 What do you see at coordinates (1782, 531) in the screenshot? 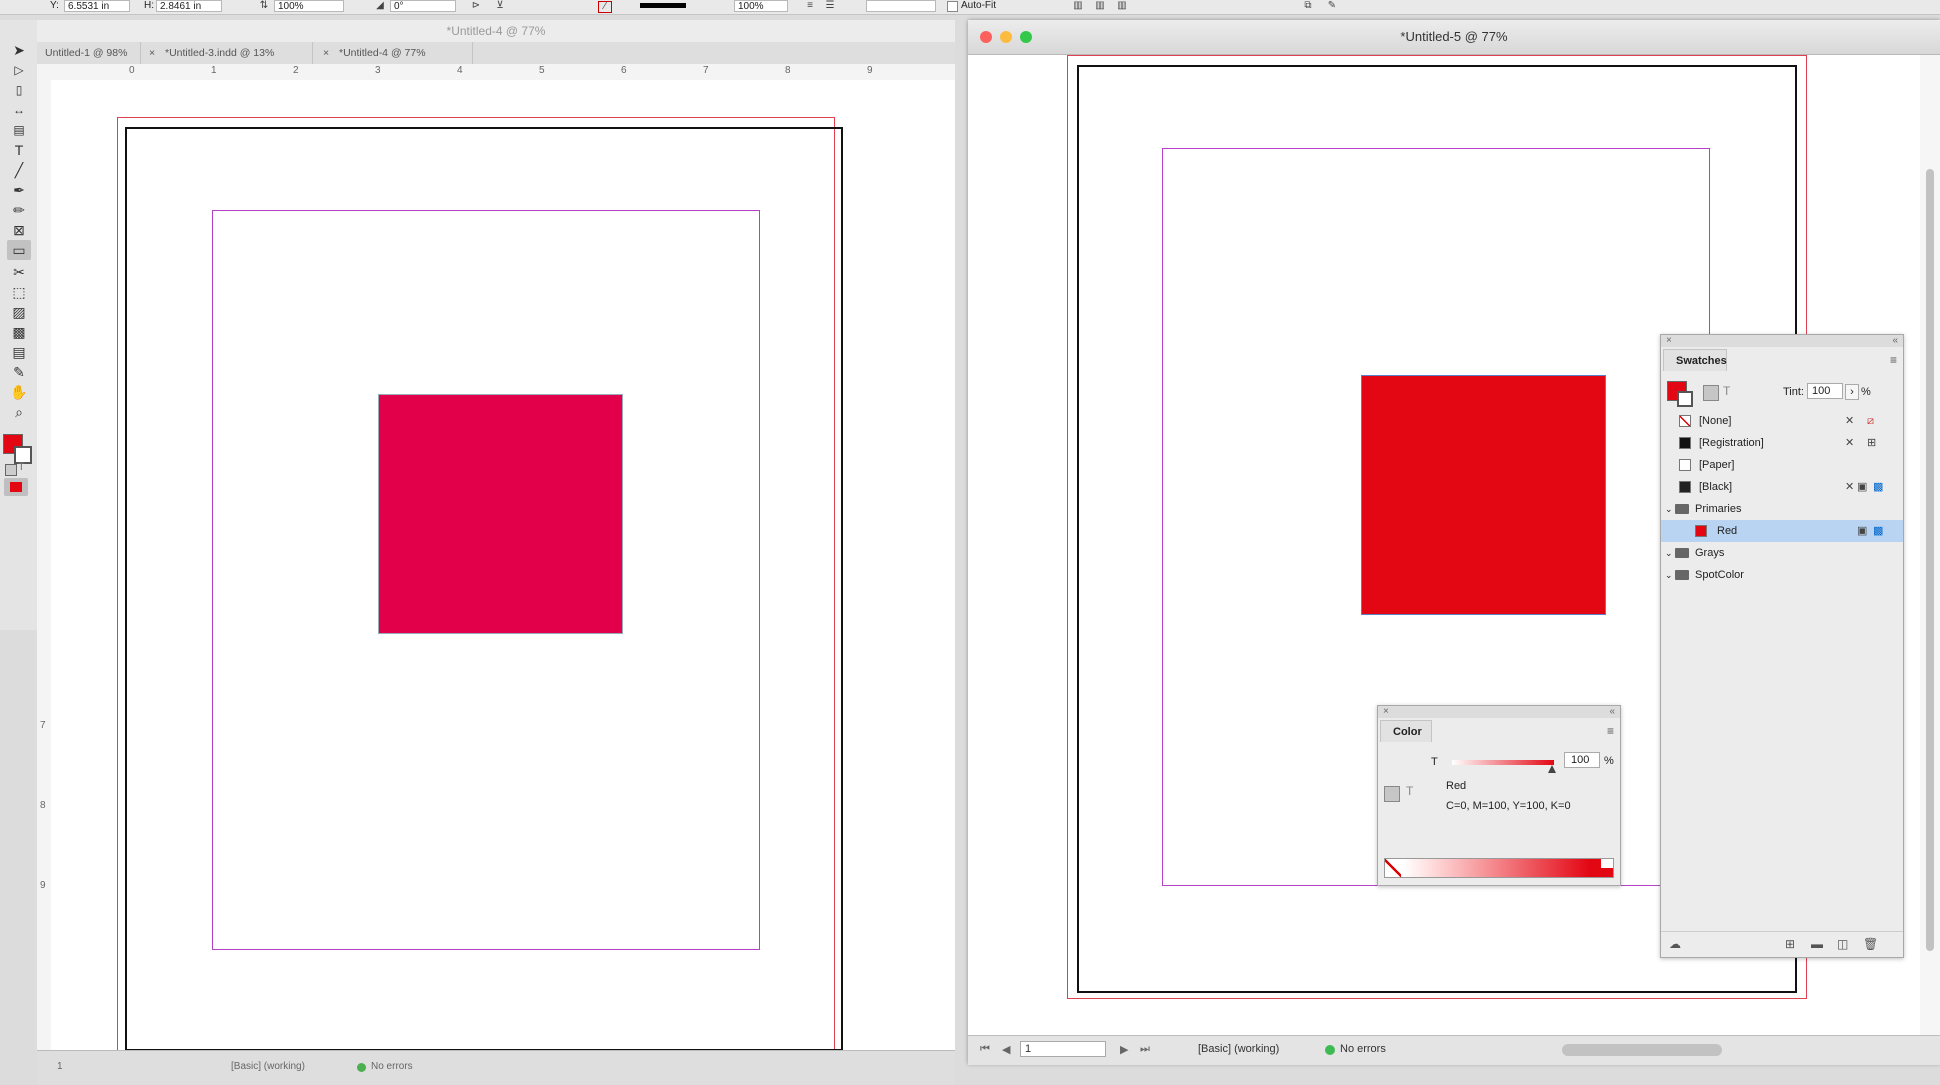
I see `swatch-red: Red ▣ ▩` at bounding box center [1782, 531].